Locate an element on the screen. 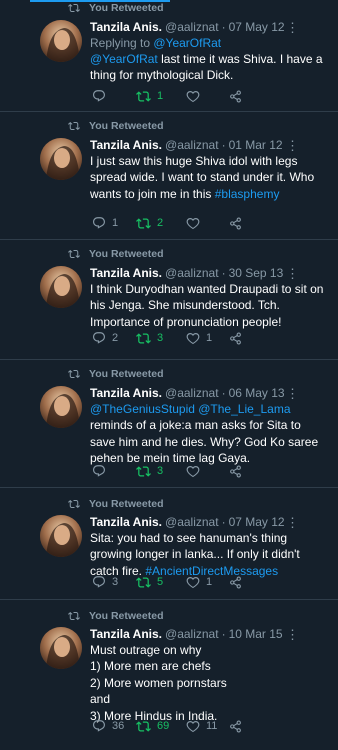 Image resolution: width=338 pixels, height=750 pixels. reply-button: 36 is located at coordinates (108, 726).